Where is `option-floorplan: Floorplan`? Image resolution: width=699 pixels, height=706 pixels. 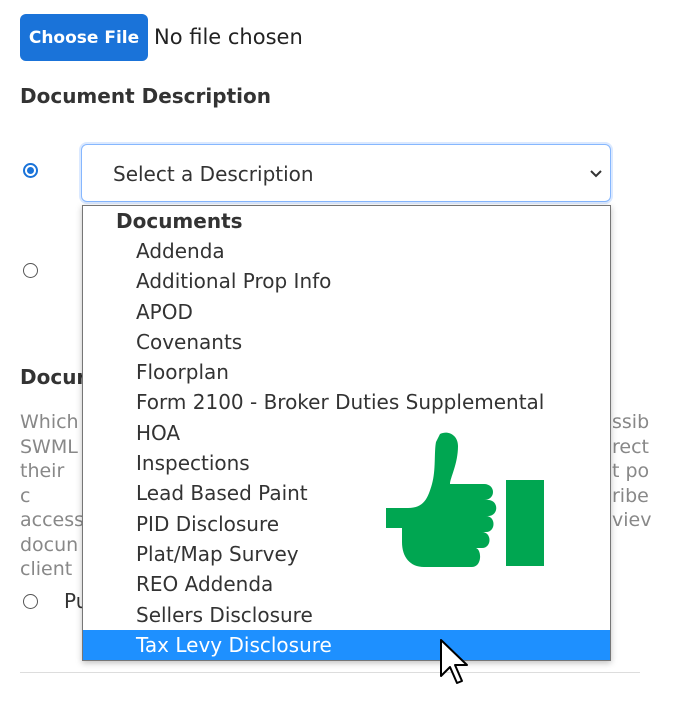 option-floorplan: Floorplan is located at coordinates (346, 372).